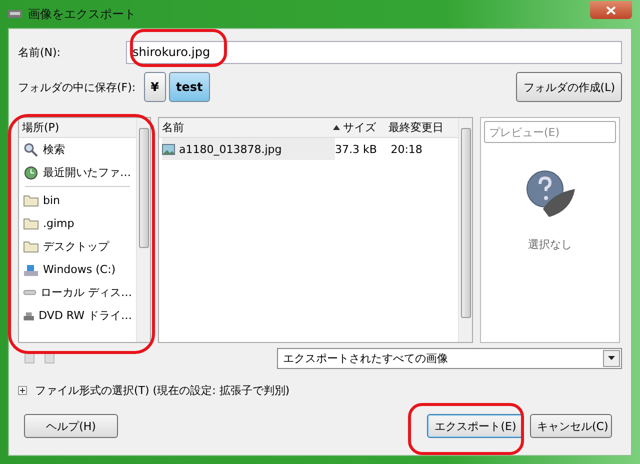  What do you see at coordinates (248, 127) in the screenshot?
I see `column-header: 名前` at bounding box center [248, 127].